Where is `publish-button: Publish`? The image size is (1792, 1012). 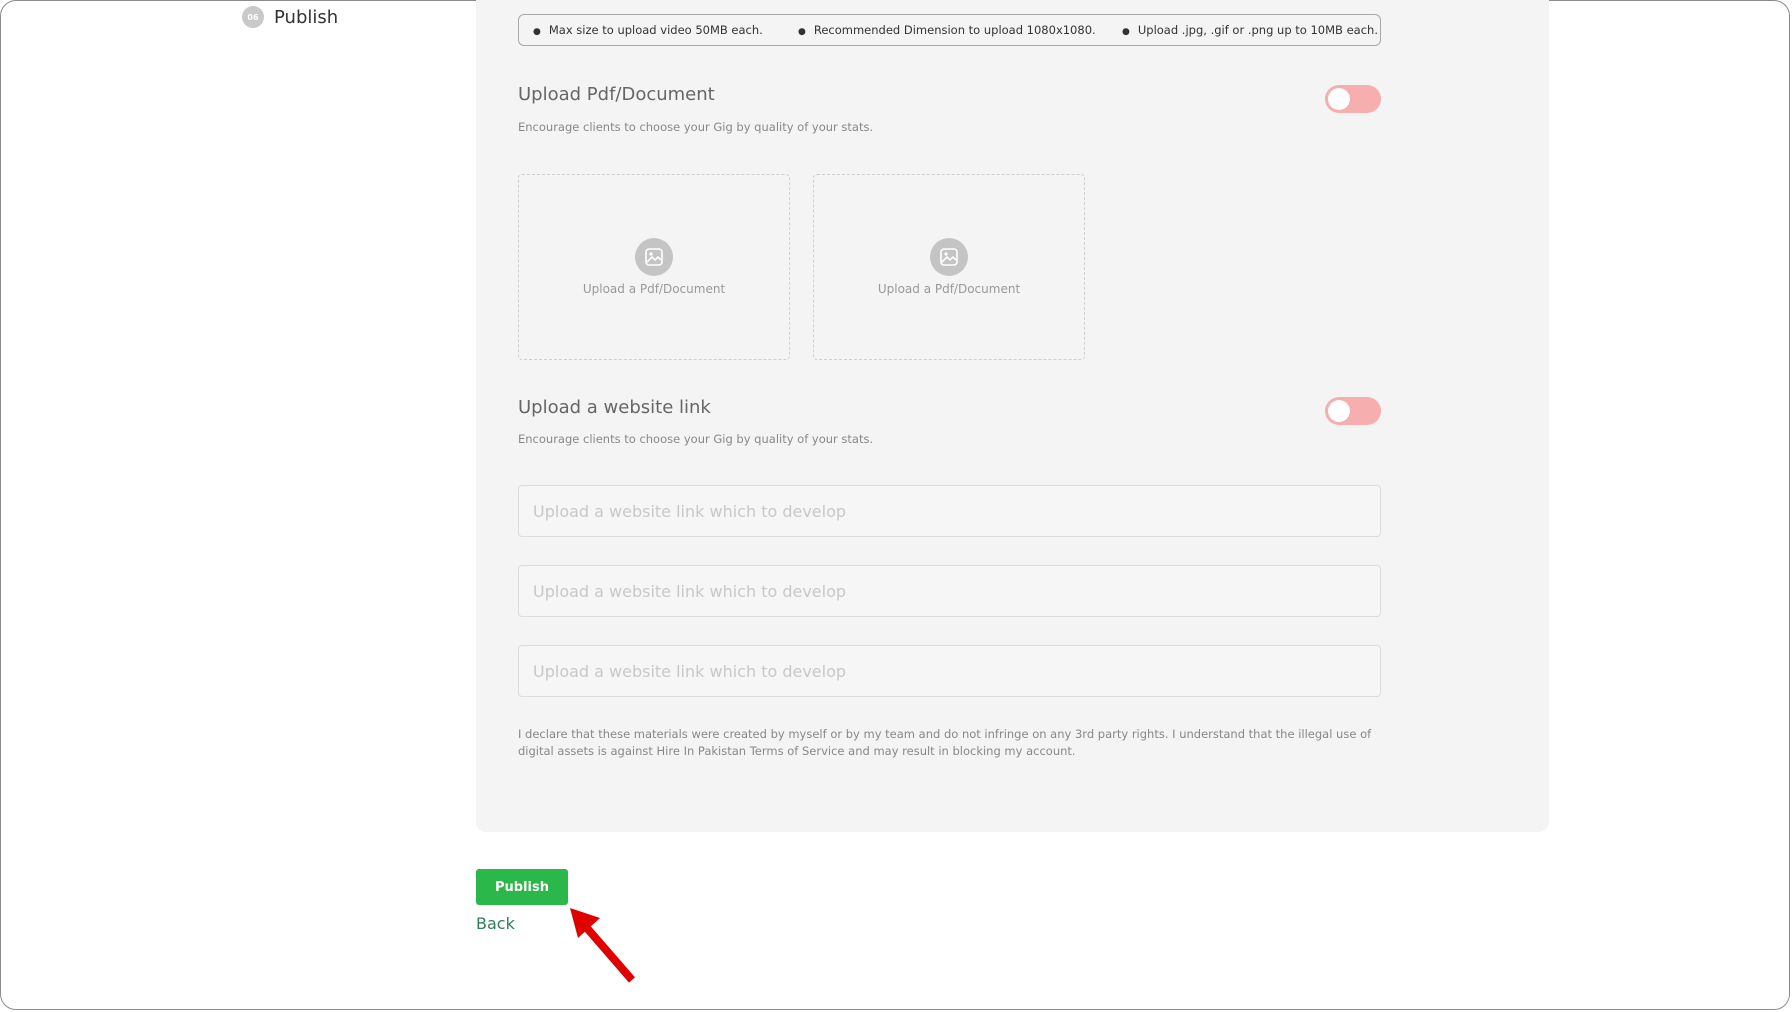
publish-button: Publish is located at coordinates (522, 887).